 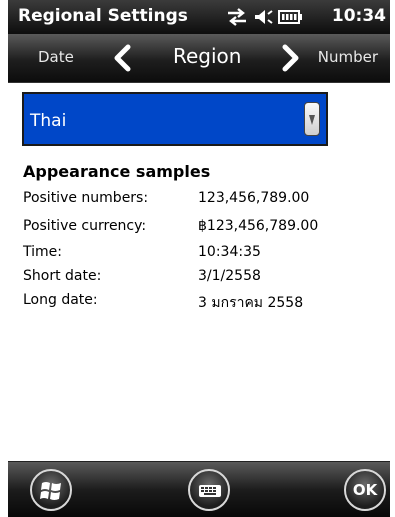 I want to click on sample-value: 3 มกราคม 2558, so click(x=251, y=303).